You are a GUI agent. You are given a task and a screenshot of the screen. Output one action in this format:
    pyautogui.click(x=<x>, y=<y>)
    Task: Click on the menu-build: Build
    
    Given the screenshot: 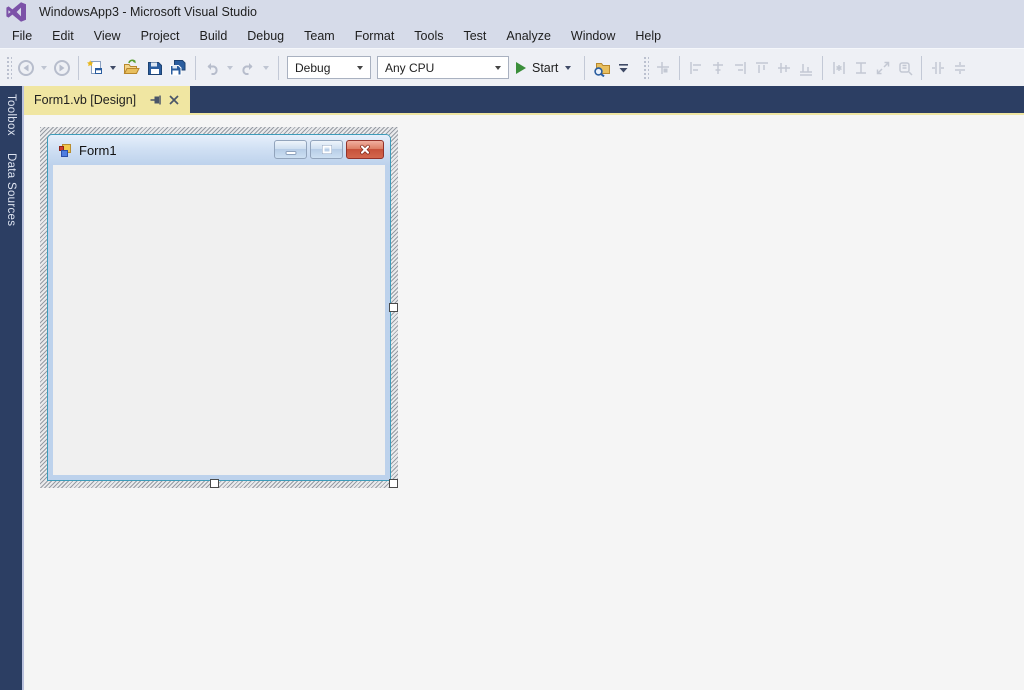 What is the action you would take?
    pyautogui.click(x=213, y=36)
    